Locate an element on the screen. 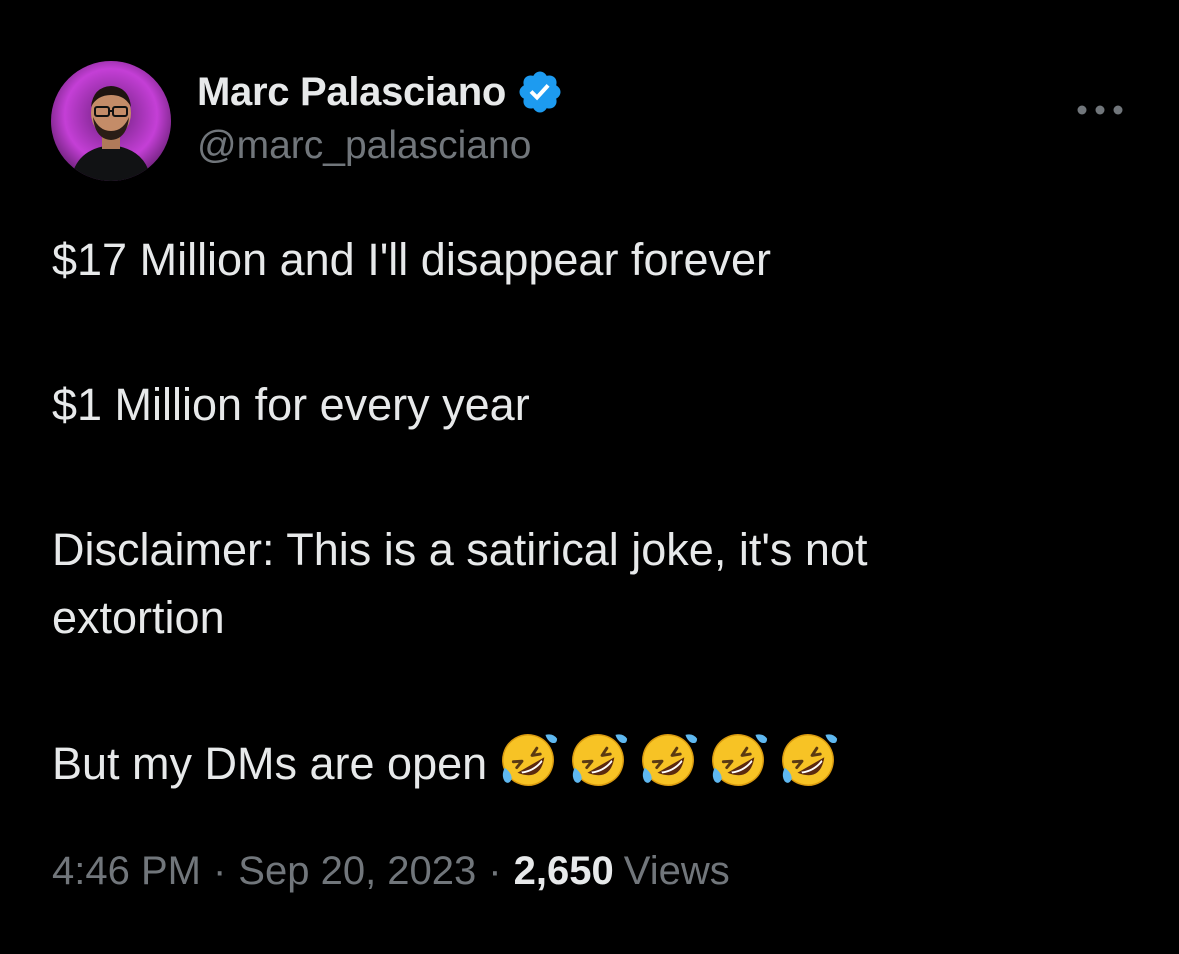 This screenshot has height=954, width=1179. tweet-meta: 4:46 PM · Sep 20, 2023 · 2,650 Views is located at coordinates (391, 871).